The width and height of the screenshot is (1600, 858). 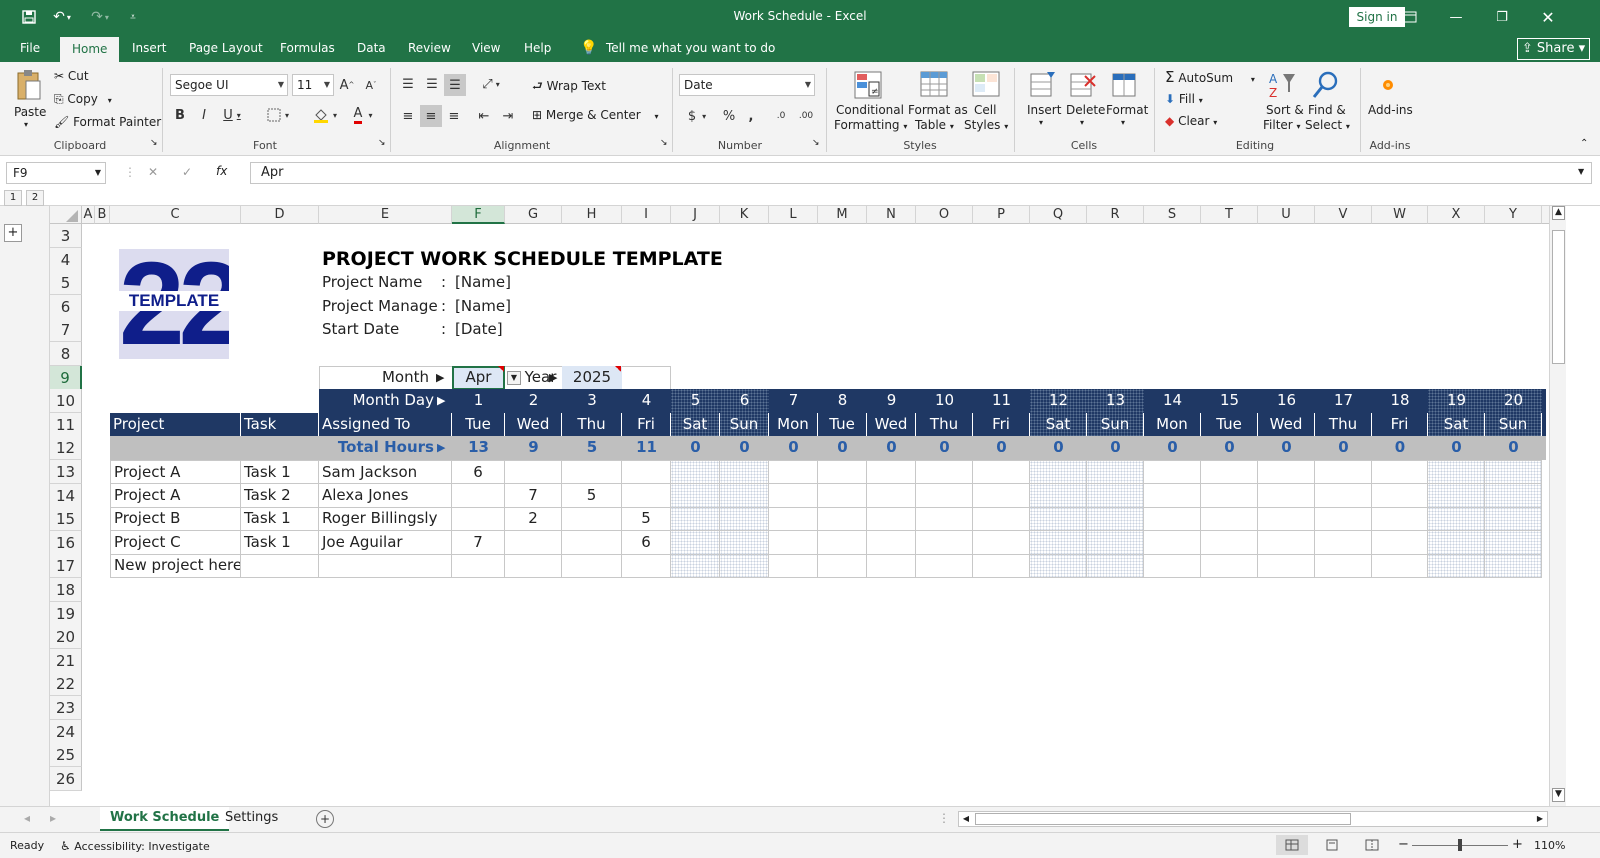 What do you see at coordinates (1282, 125) in the screenshot?
I see `filter-label: Filter ▾` at bounding box center [1282, 125].